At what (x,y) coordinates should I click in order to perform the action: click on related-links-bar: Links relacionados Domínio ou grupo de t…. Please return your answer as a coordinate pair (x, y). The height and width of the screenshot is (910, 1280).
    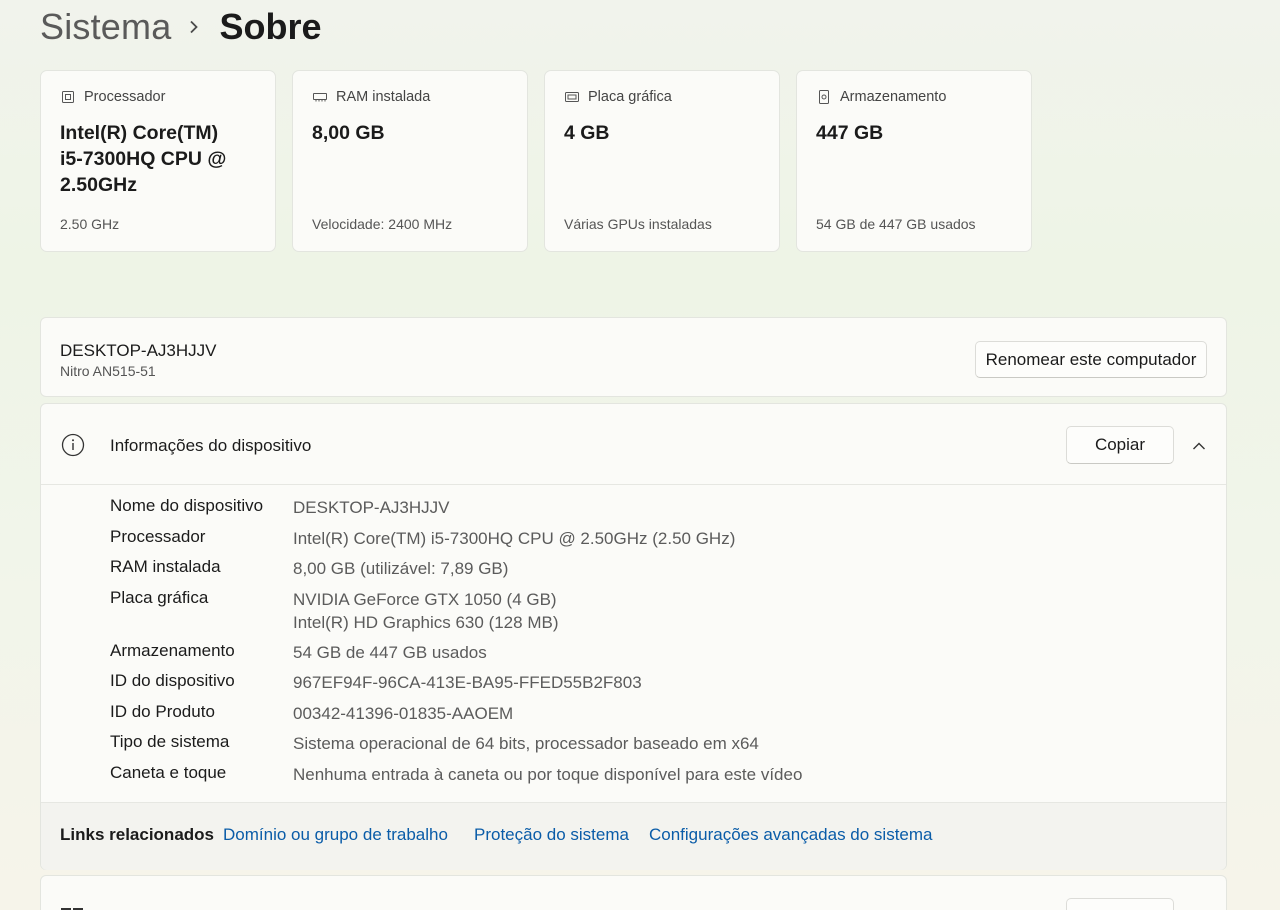
    Looking at the image, I should click on (633, 836).